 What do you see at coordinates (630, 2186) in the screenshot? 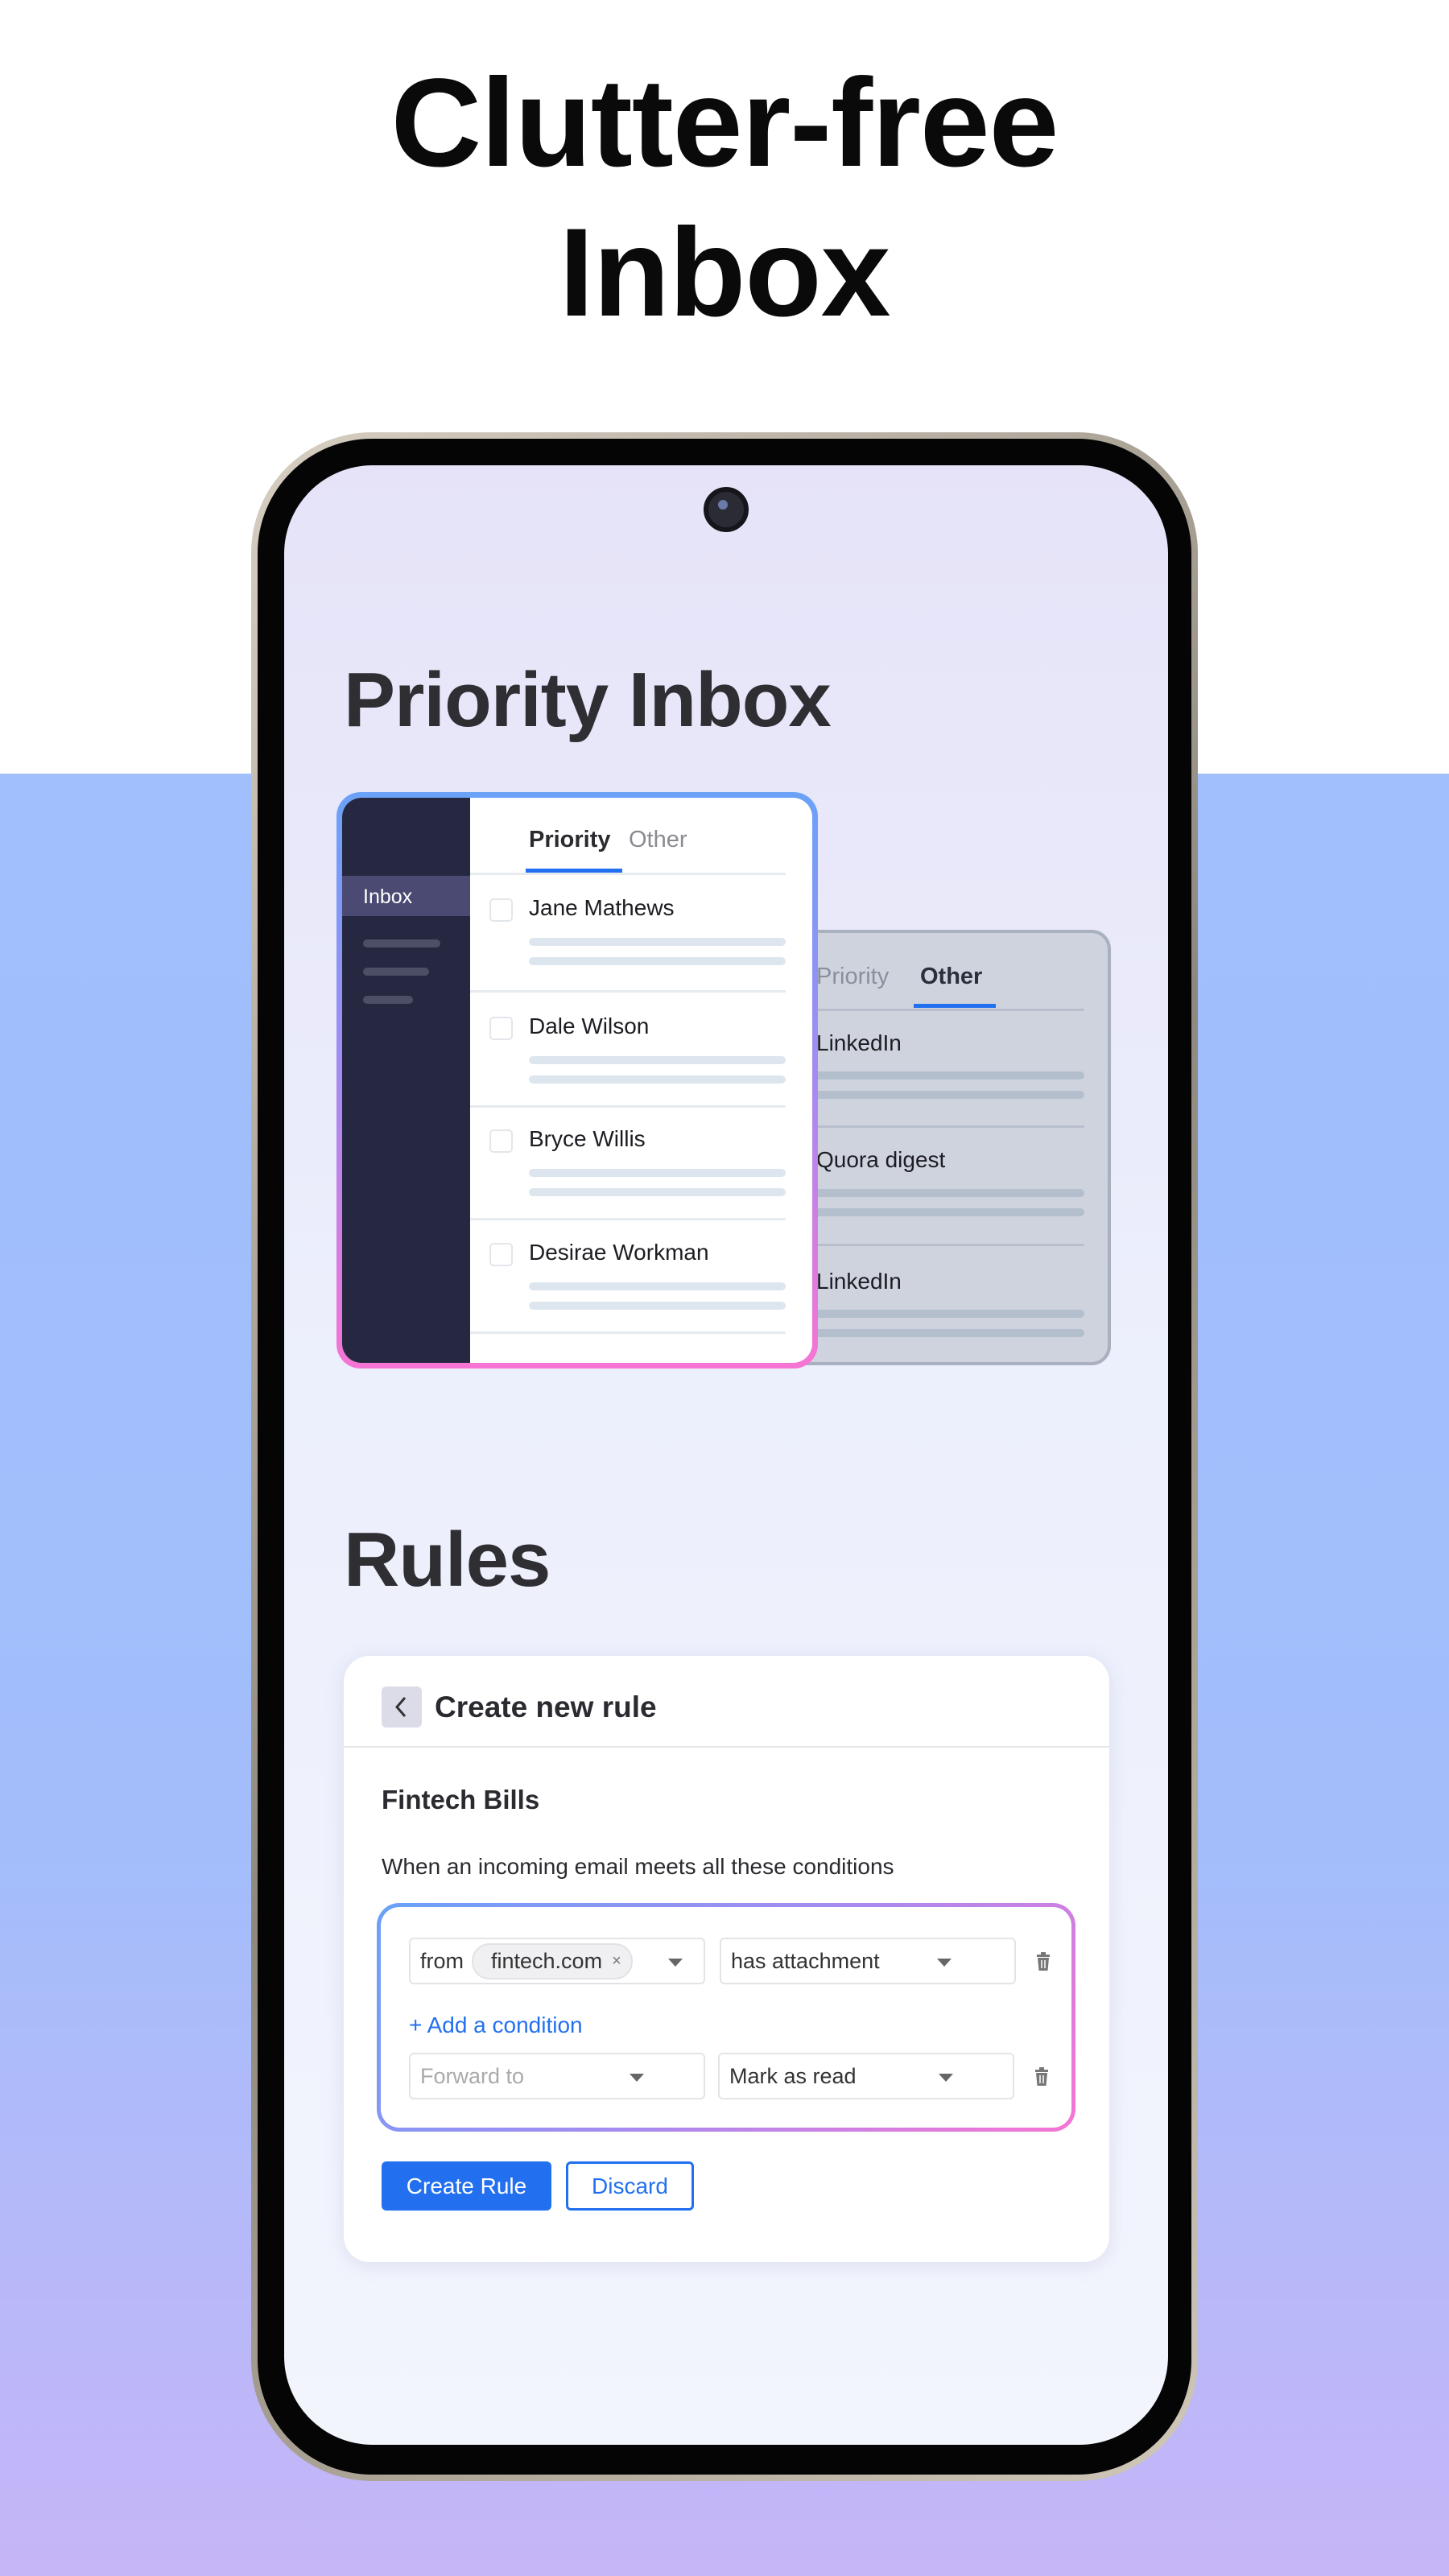
I see `discard-button: Discard` at bounding box center [630, 2186].